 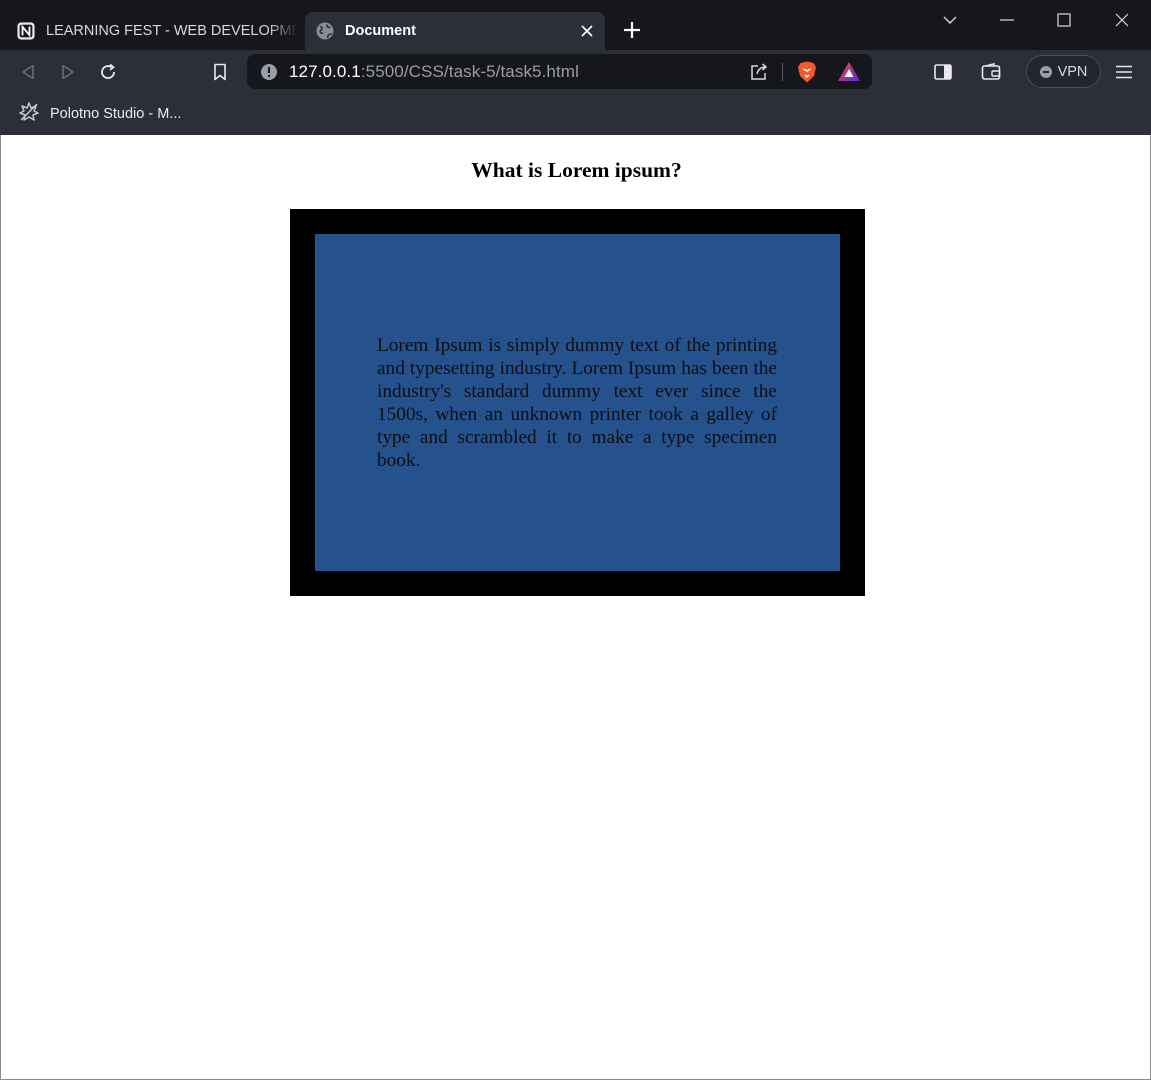 I want to click on sidebar-icon, so click(x=943, y=72).